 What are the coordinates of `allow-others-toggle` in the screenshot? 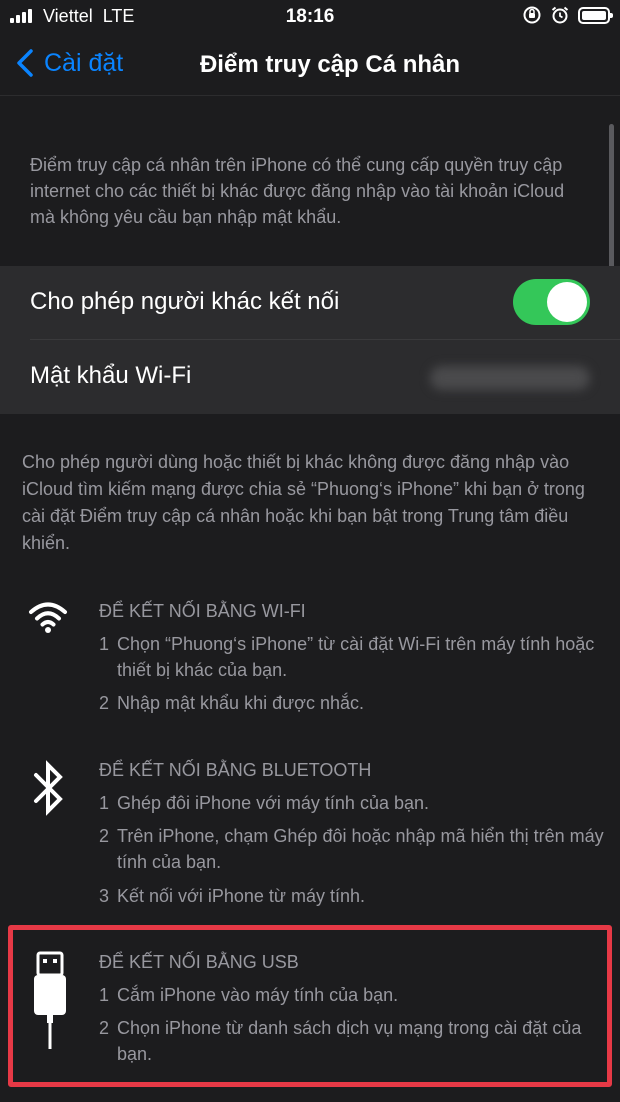 It's located at (551, 302).